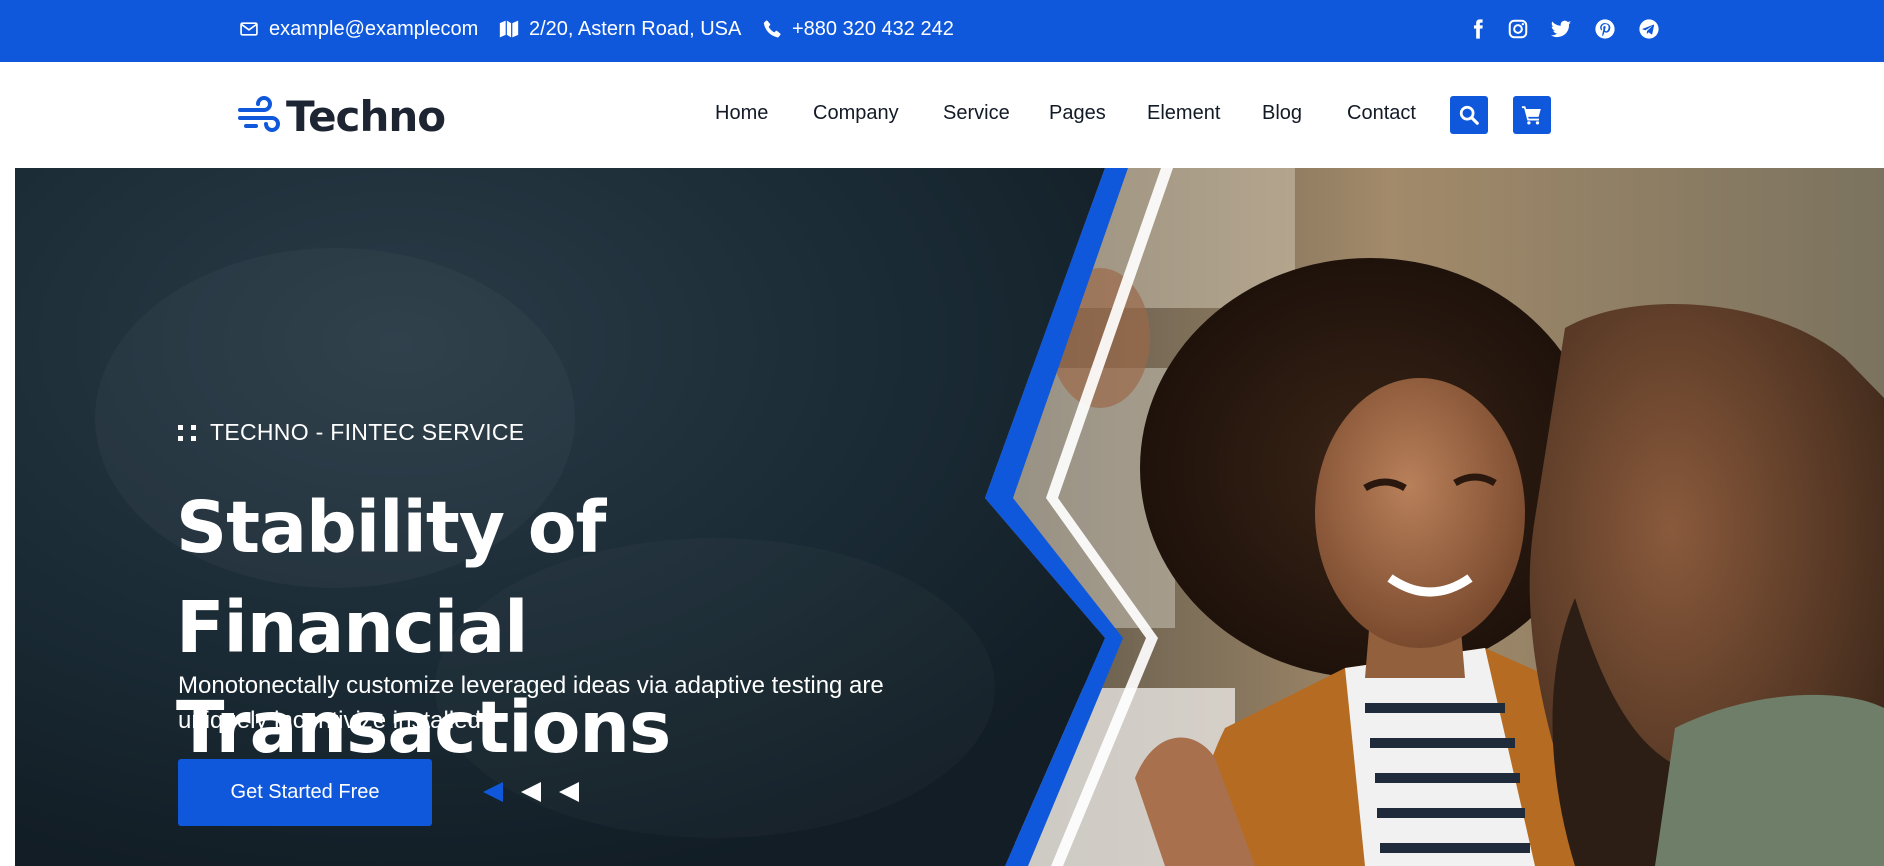  What do you see at coordinates (249, 29) in the screenshot?
I see `mail-icon` at bounding box center [249, 29].